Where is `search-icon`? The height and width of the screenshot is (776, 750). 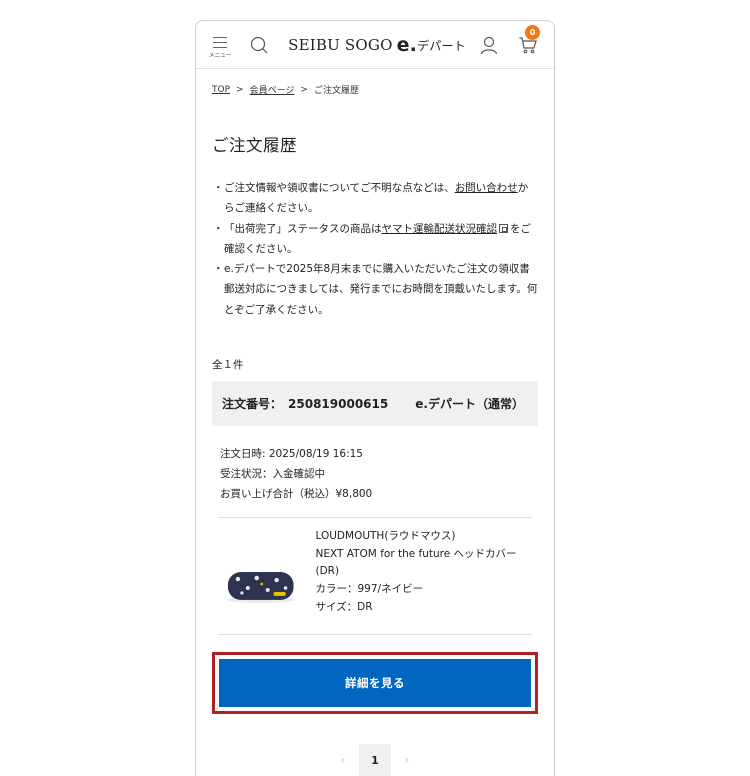 search-icon is located at coordinates (259, 45).